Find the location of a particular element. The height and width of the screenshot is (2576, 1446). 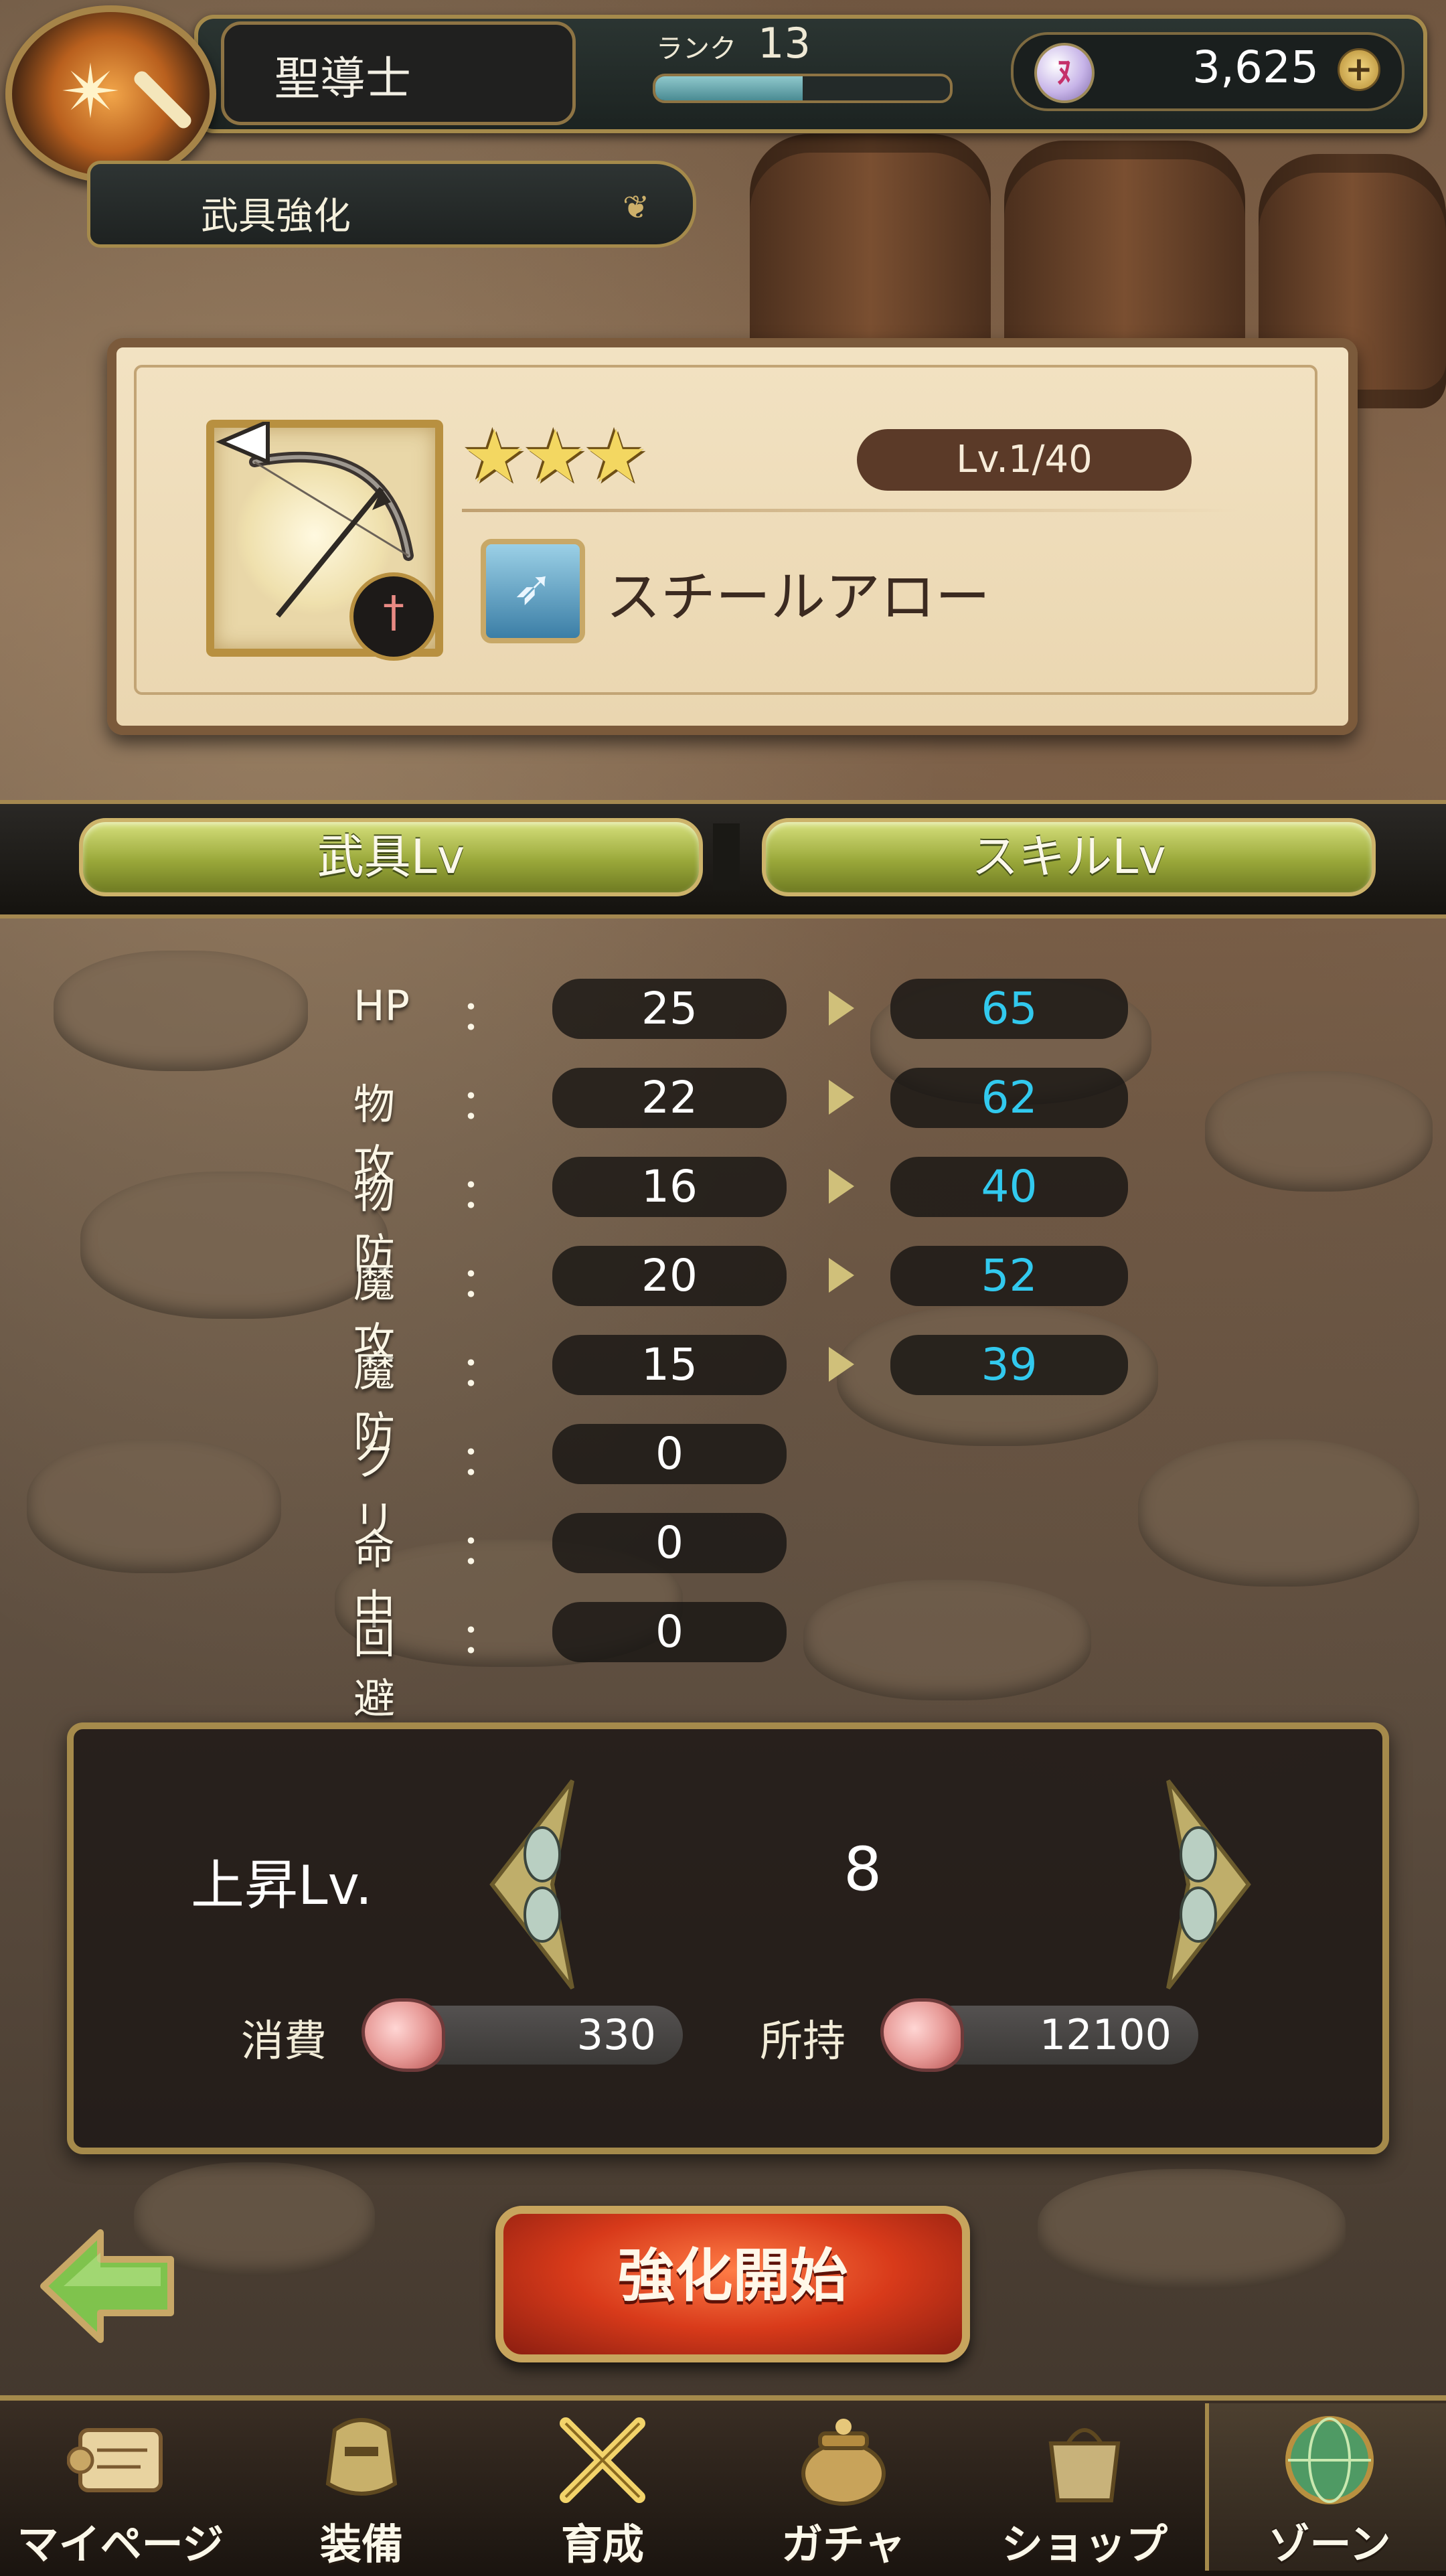

nav-label: 装備 is located at coordinates (361, 2545).